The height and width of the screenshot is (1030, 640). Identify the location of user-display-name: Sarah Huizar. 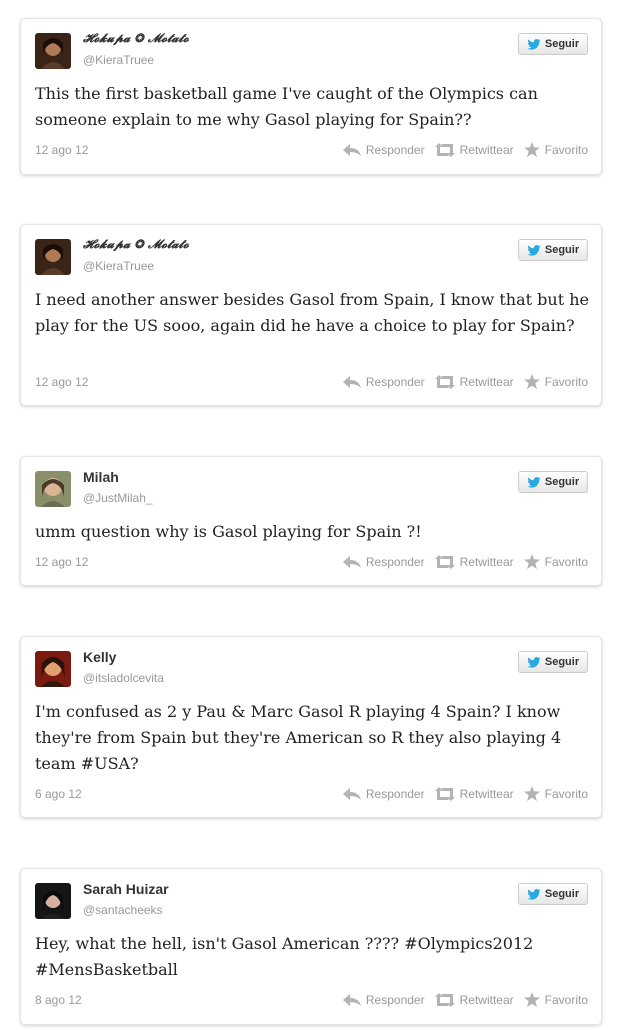
(126, 889).